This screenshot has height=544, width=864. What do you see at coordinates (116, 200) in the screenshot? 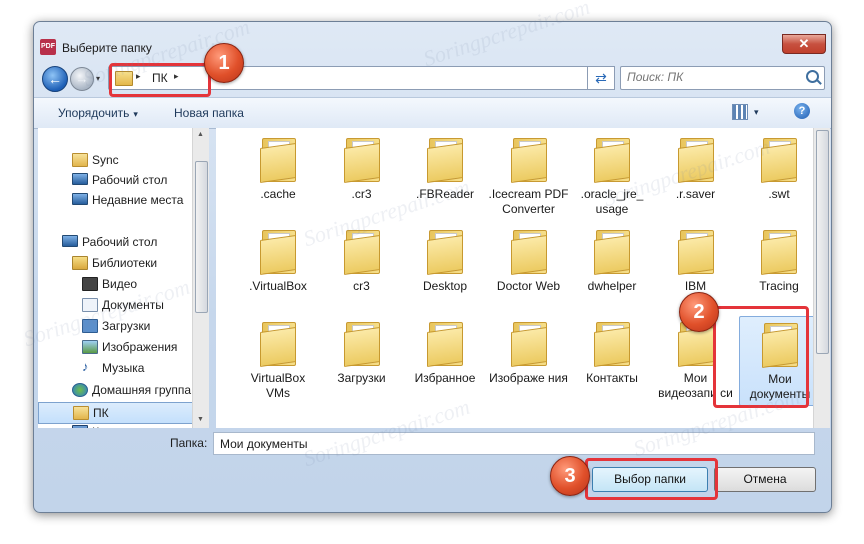
I see `sidebar-item: Недавние места` at bounding box center [116, 200].